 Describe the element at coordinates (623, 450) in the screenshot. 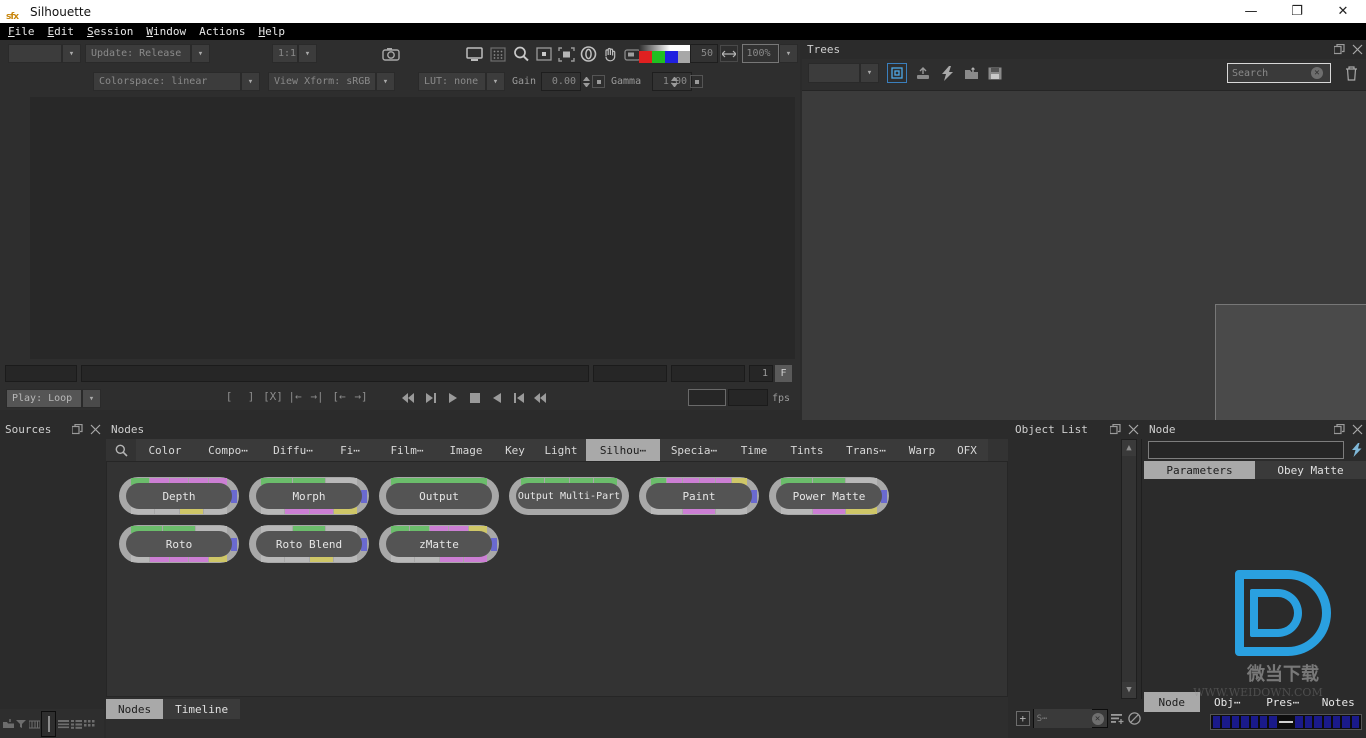

I see `tab-silhouette: Silhou⋯` at that location.